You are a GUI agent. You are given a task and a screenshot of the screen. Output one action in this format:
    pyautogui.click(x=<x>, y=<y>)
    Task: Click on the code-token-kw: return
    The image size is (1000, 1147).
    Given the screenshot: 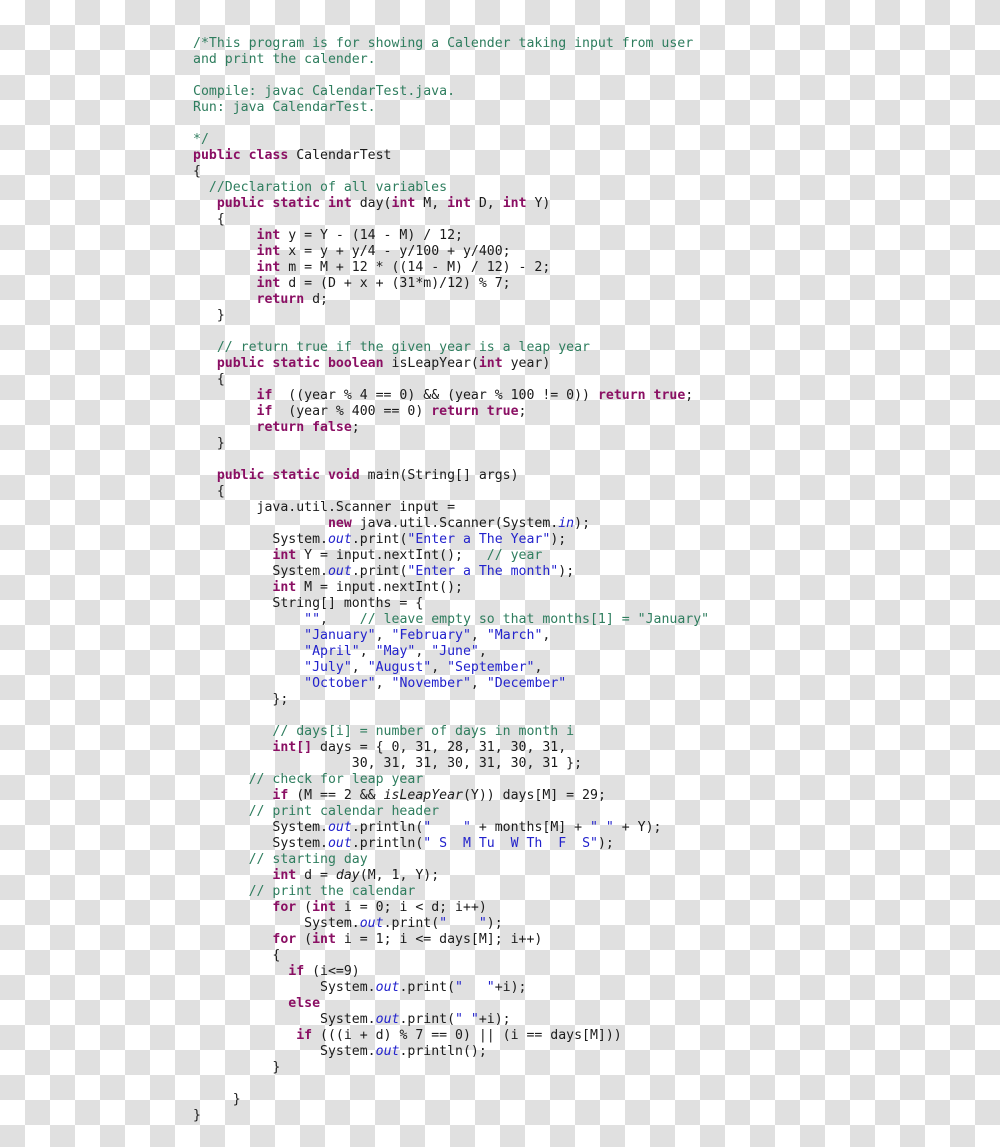 What is the action you would take?
    pyautogui.click(x=253, y=300)
    